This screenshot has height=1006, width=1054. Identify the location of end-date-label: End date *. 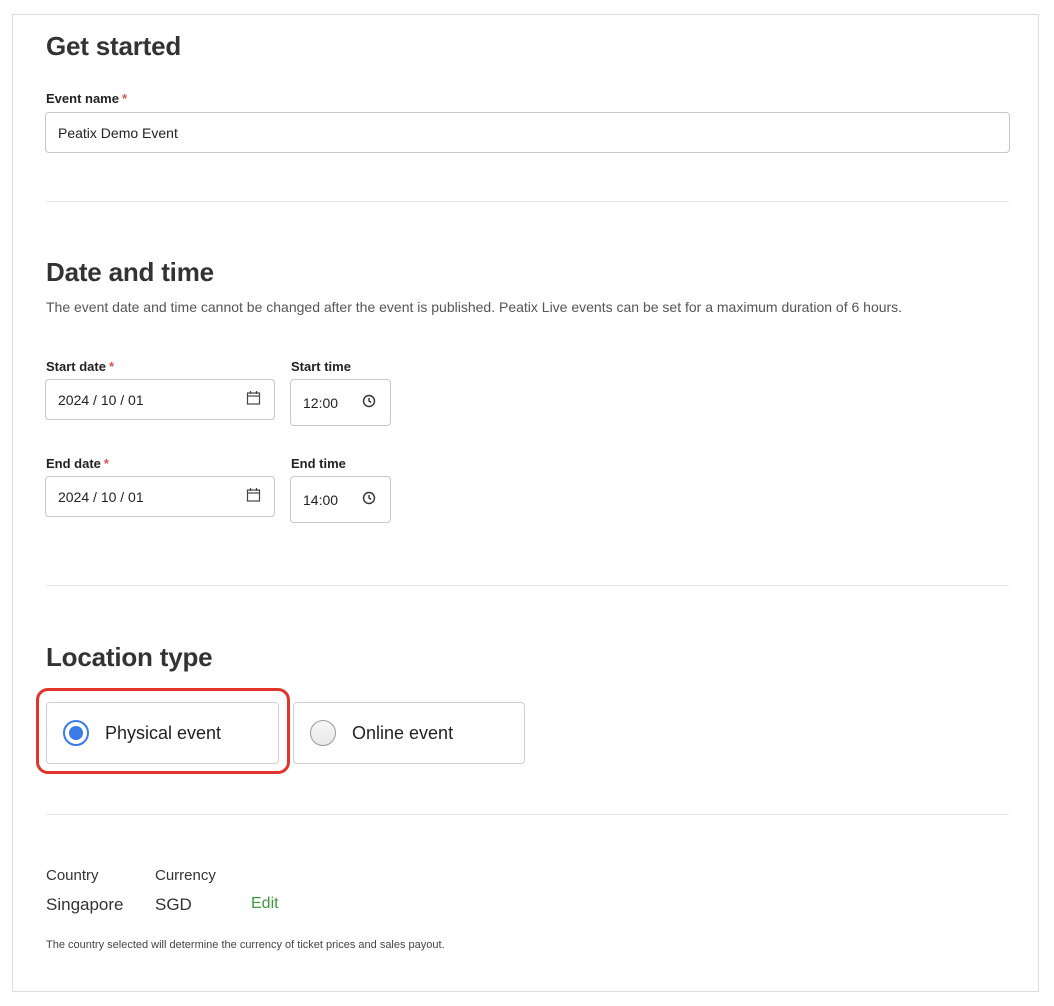
(77, 463).